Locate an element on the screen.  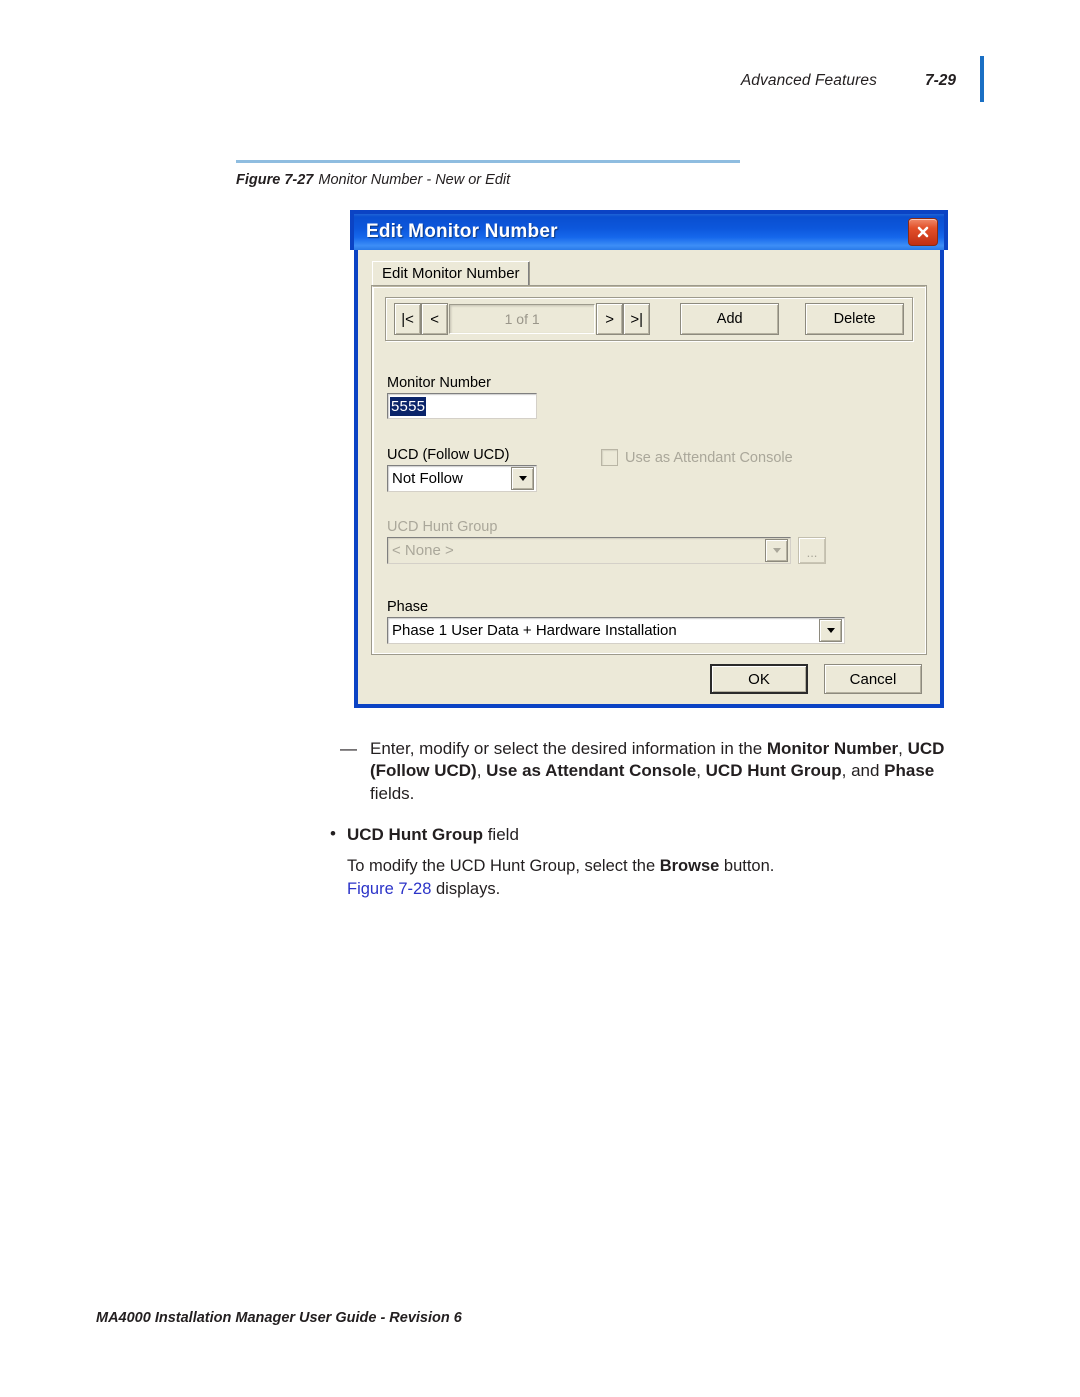
dialog-title-bar: Edit Monitor Number is located at coordinates (649, 230).